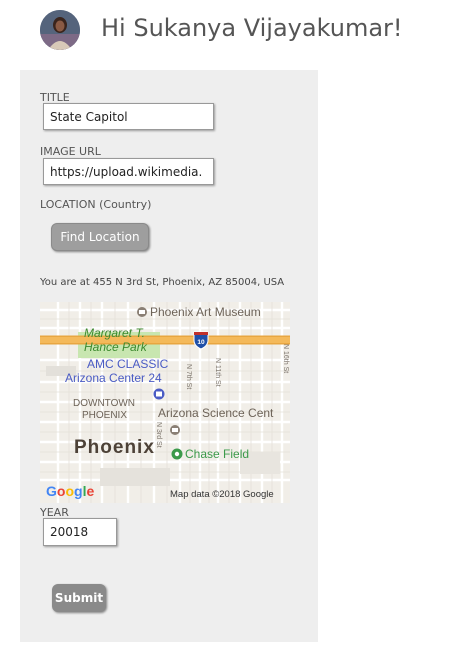 This screenshot has height=669, width=449. What do you see at coordinates (217, 454) in the screenshot?
I see `map-label-stadium: Chase Field` at bounding box center [217, 454].